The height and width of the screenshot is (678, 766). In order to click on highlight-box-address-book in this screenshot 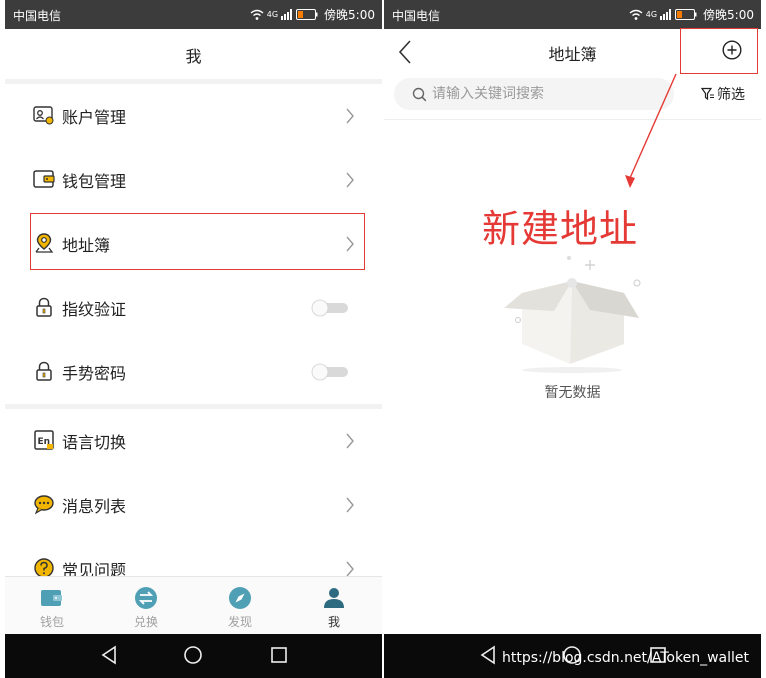, I will do `click(197, 241)`.